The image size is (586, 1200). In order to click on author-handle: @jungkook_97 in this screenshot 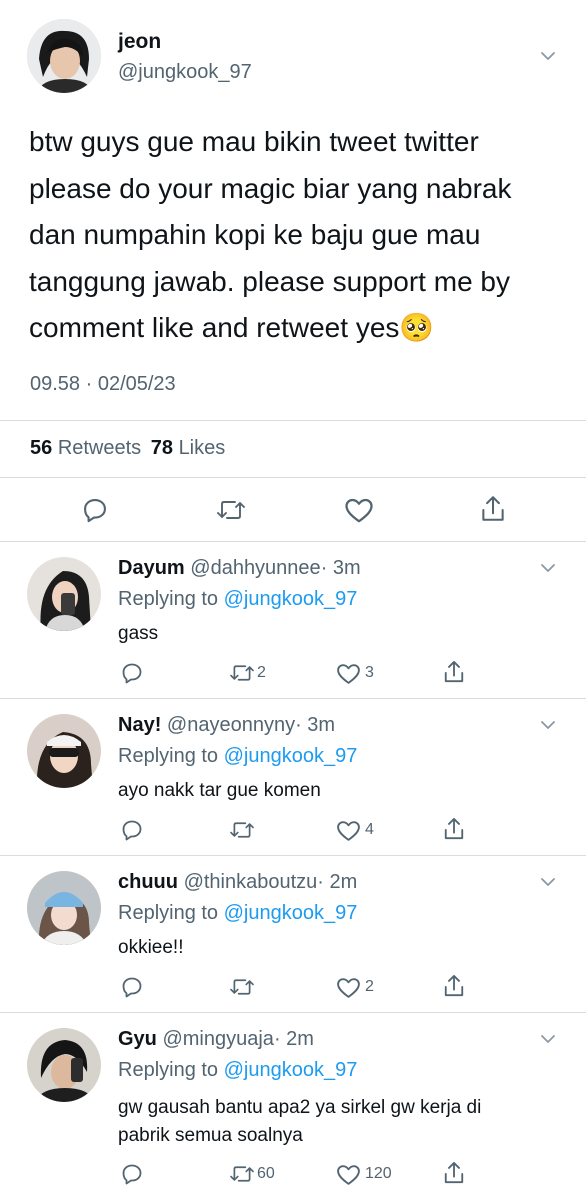, I will do `click(185, 72)`.